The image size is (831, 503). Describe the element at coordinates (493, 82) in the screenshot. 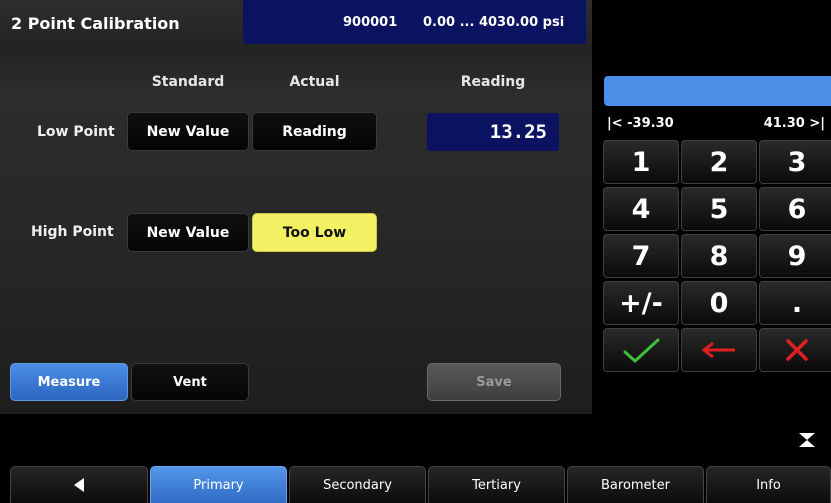

I see `column-header-reading: Reading` at that location.